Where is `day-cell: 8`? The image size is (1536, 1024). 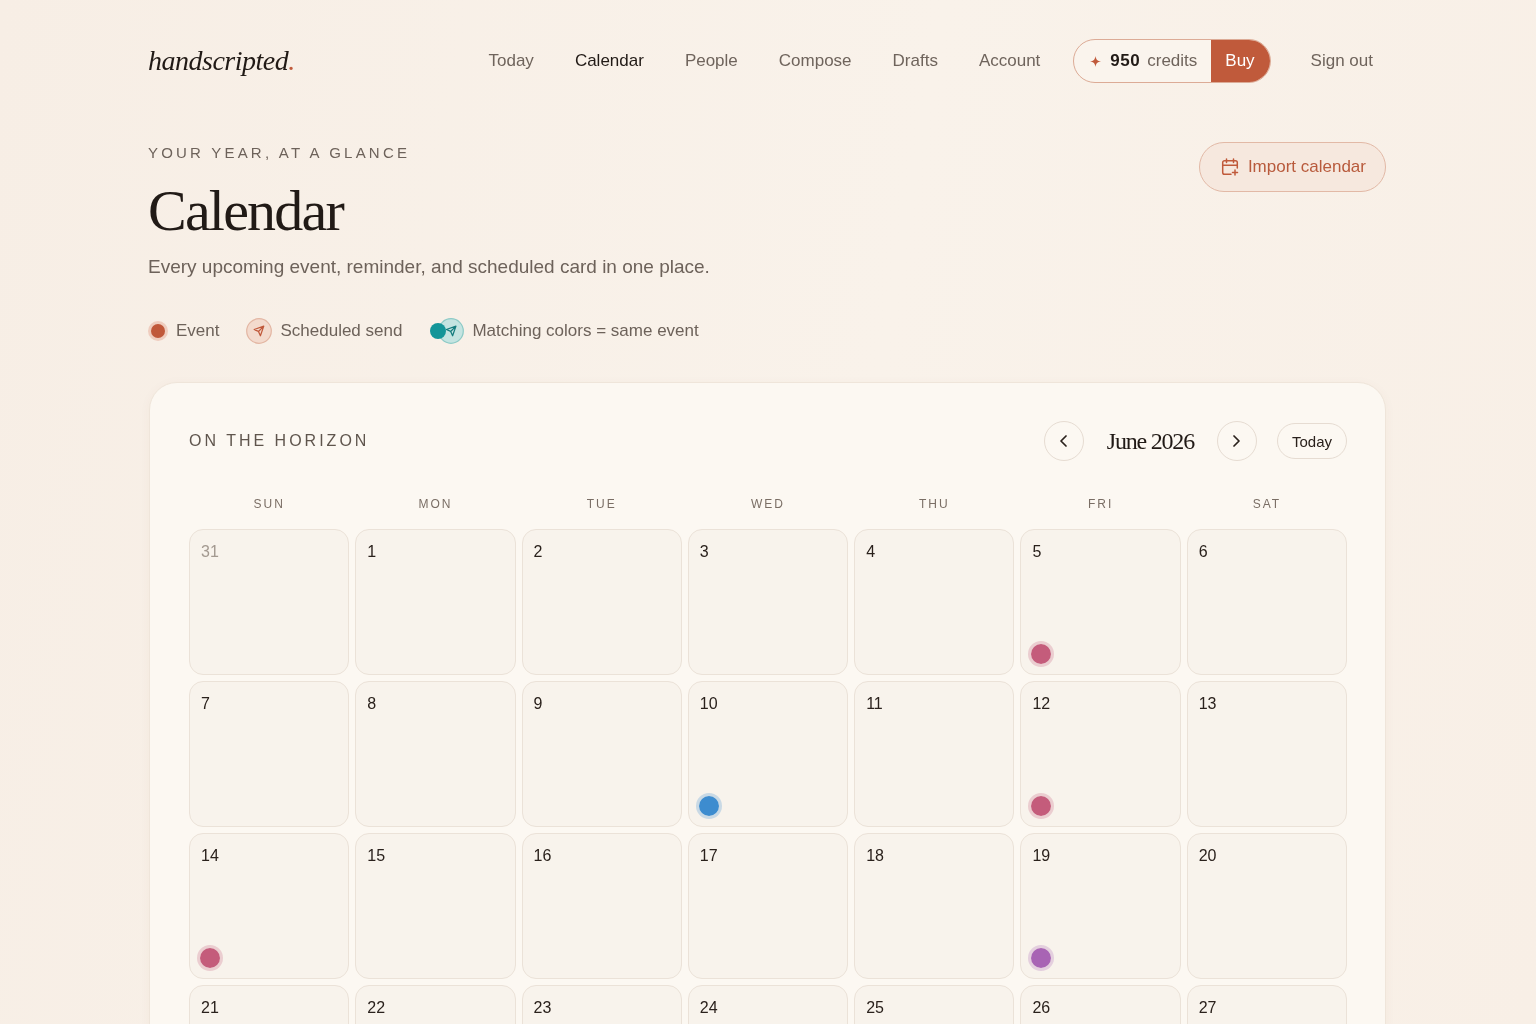
day-cell: 8 is located at coordinates (435, 754).